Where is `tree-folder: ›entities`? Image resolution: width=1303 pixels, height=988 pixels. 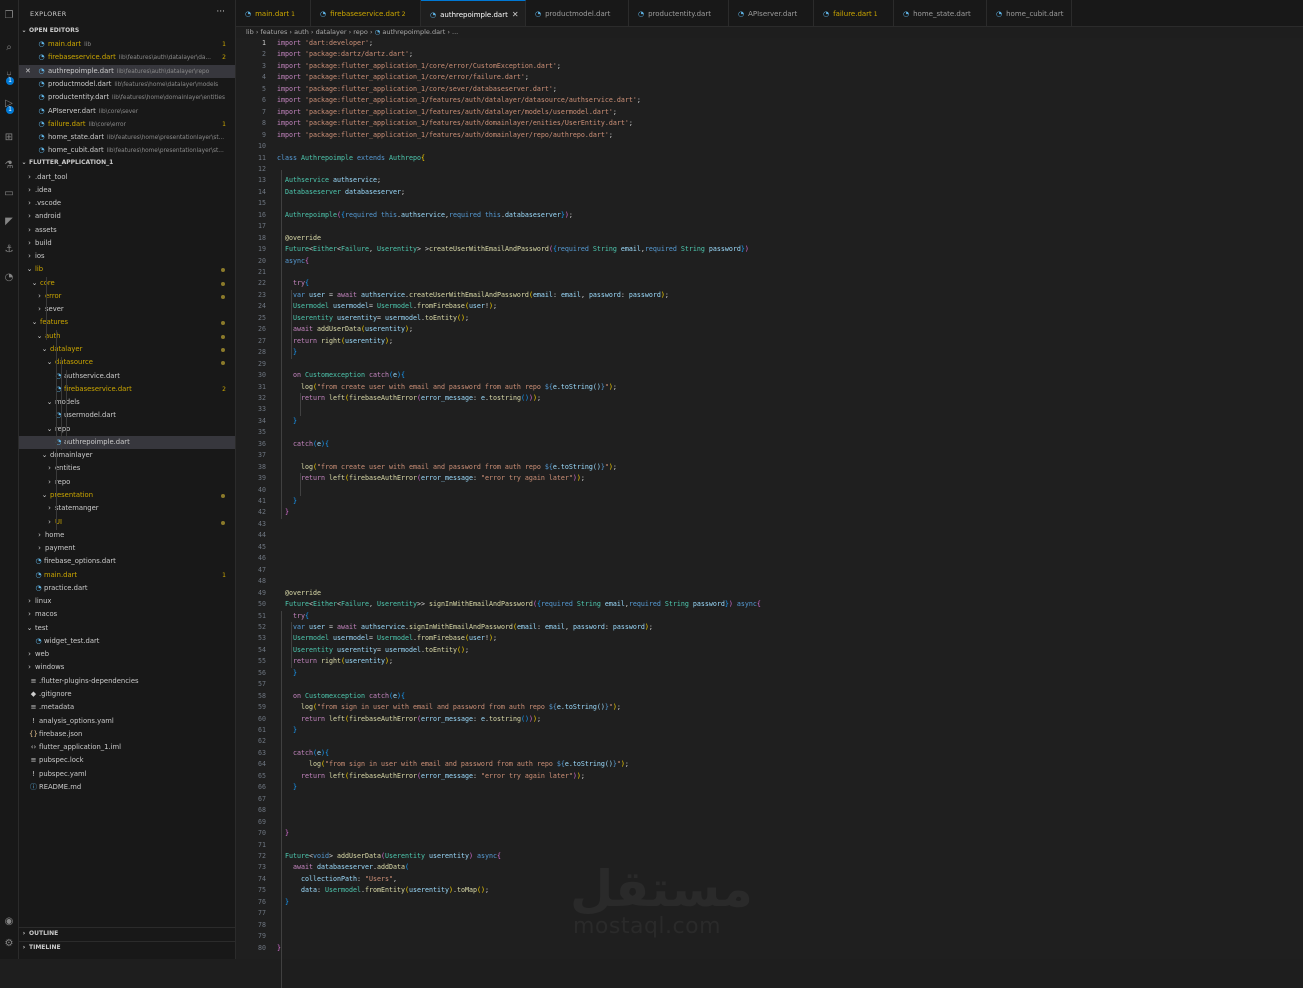 tree-folder: ›entities is located at coordinates (127, 468).